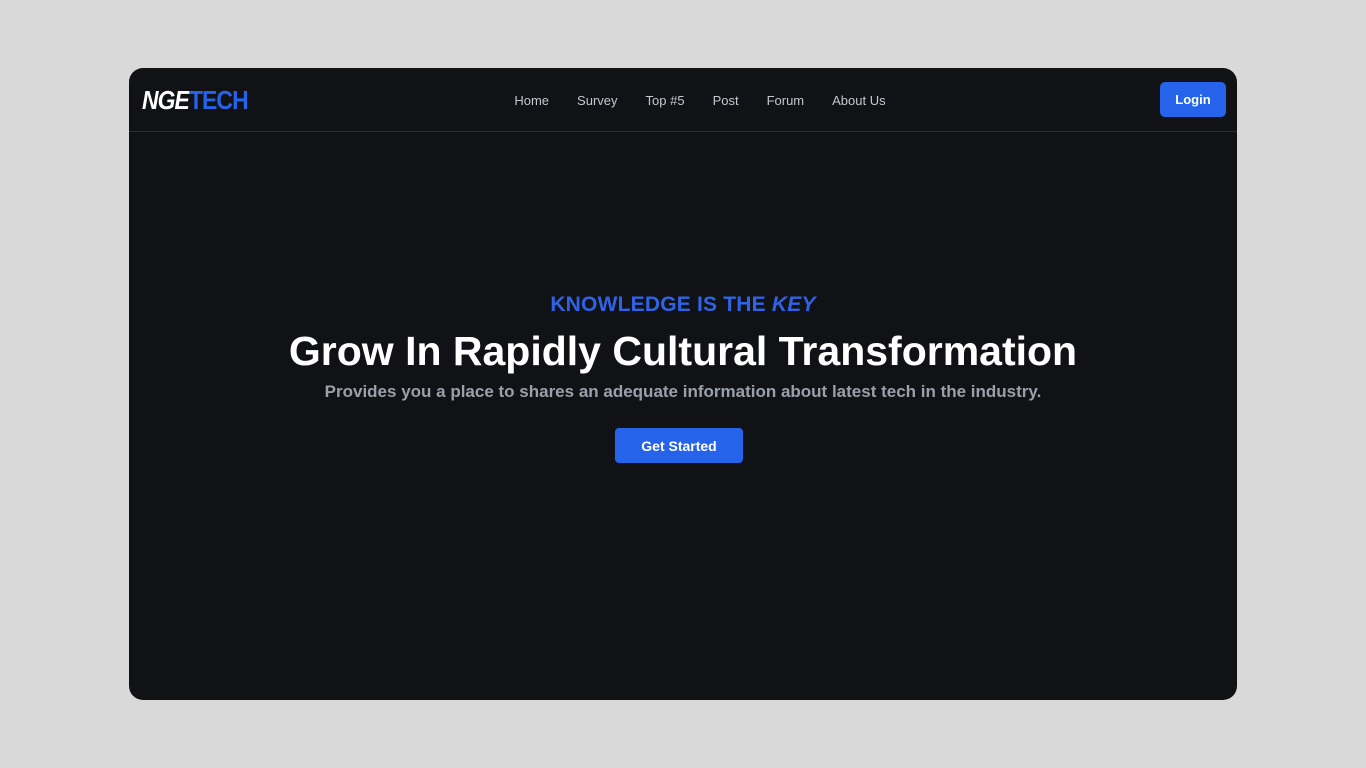 The width and height of the screenshot is (1366, 768). What do you see at coordinates (661, 304) in the screenshot?
I see `eyebrow-main: KNOWLEDGE IS THE` at bounding box center [661, 304].